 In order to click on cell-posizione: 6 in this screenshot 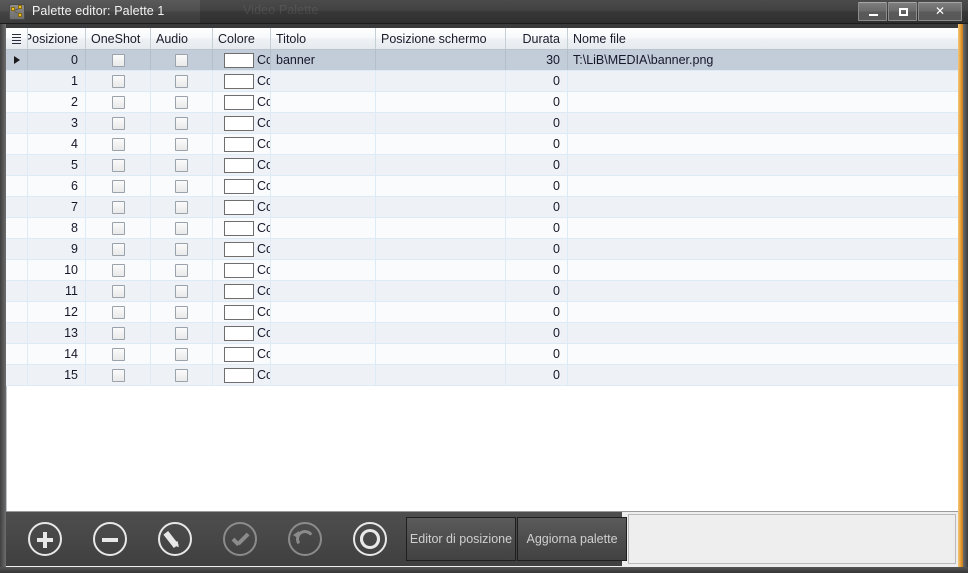, I will do `click(57, 186)`.